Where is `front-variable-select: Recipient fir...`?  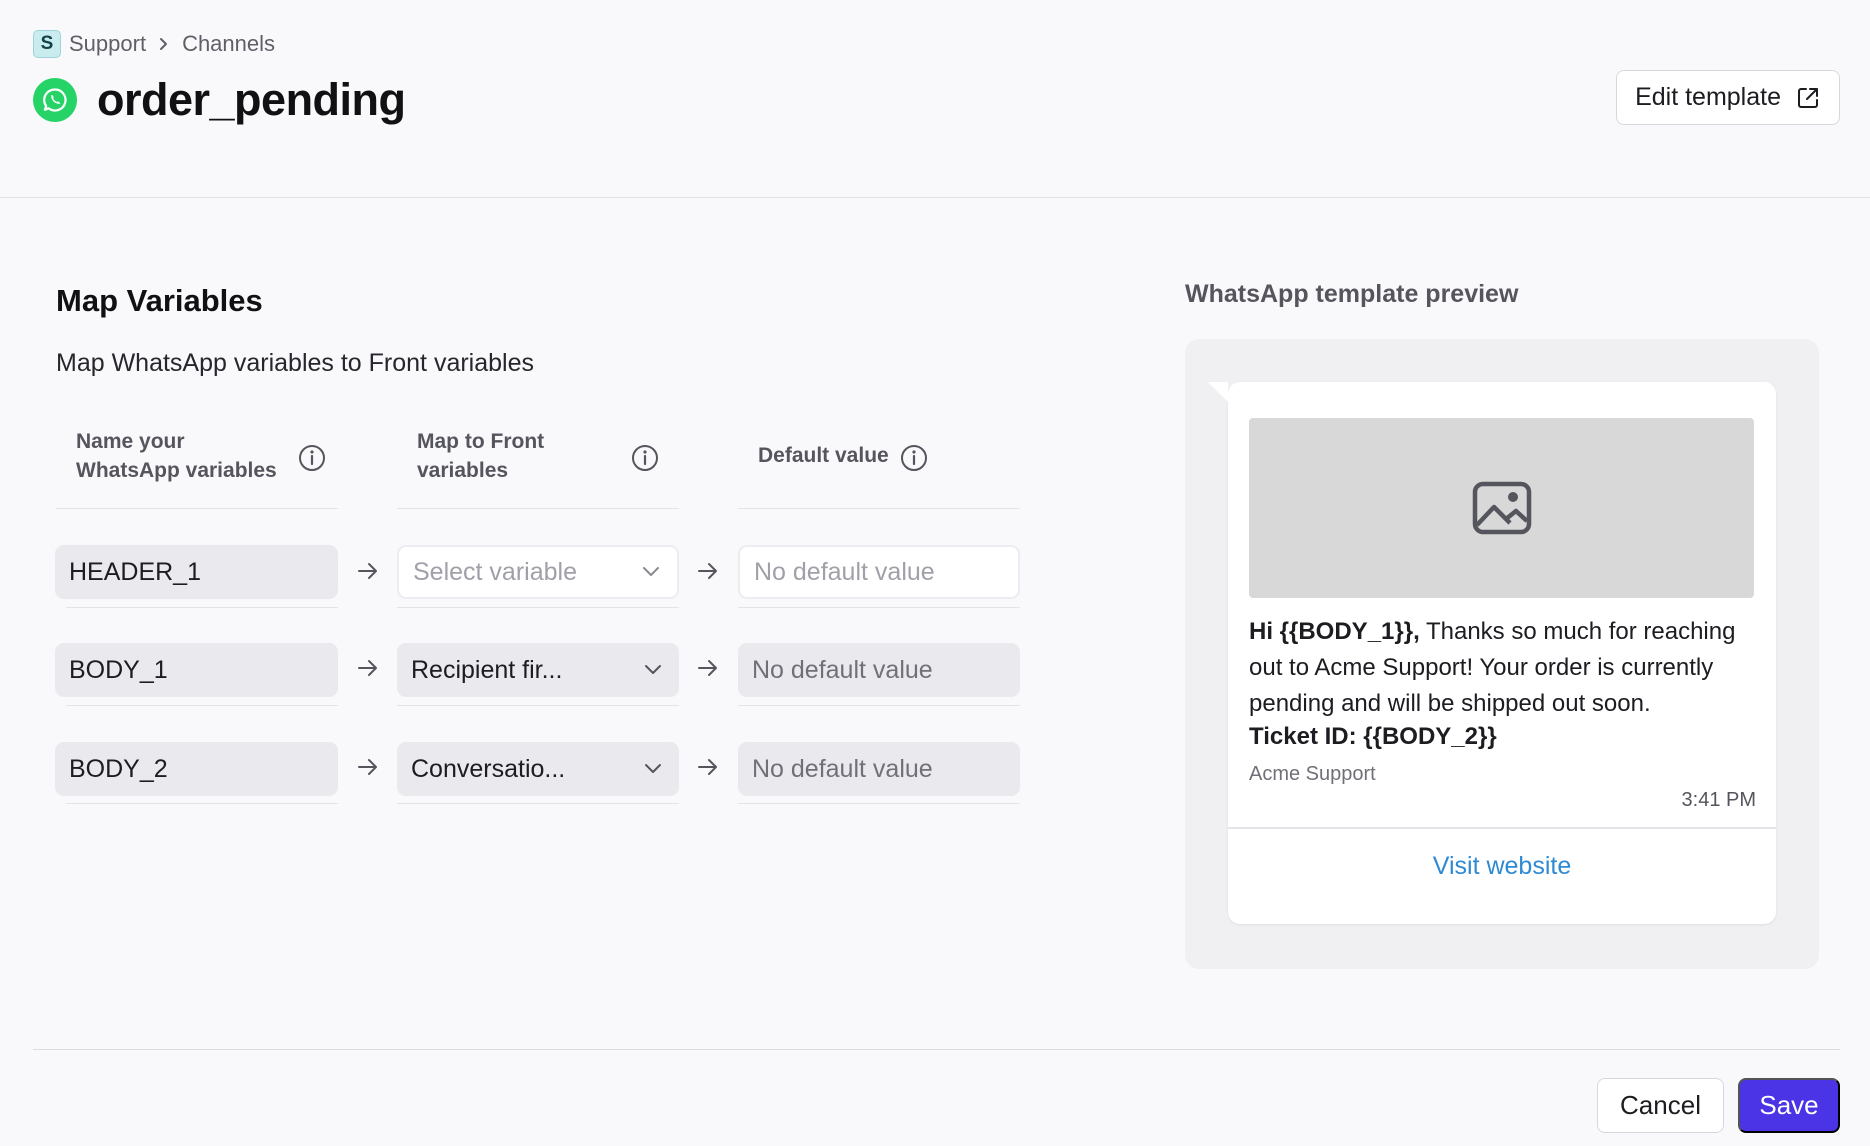 front-variable-select: Recipient fir... is located at coordinates (538, 670).